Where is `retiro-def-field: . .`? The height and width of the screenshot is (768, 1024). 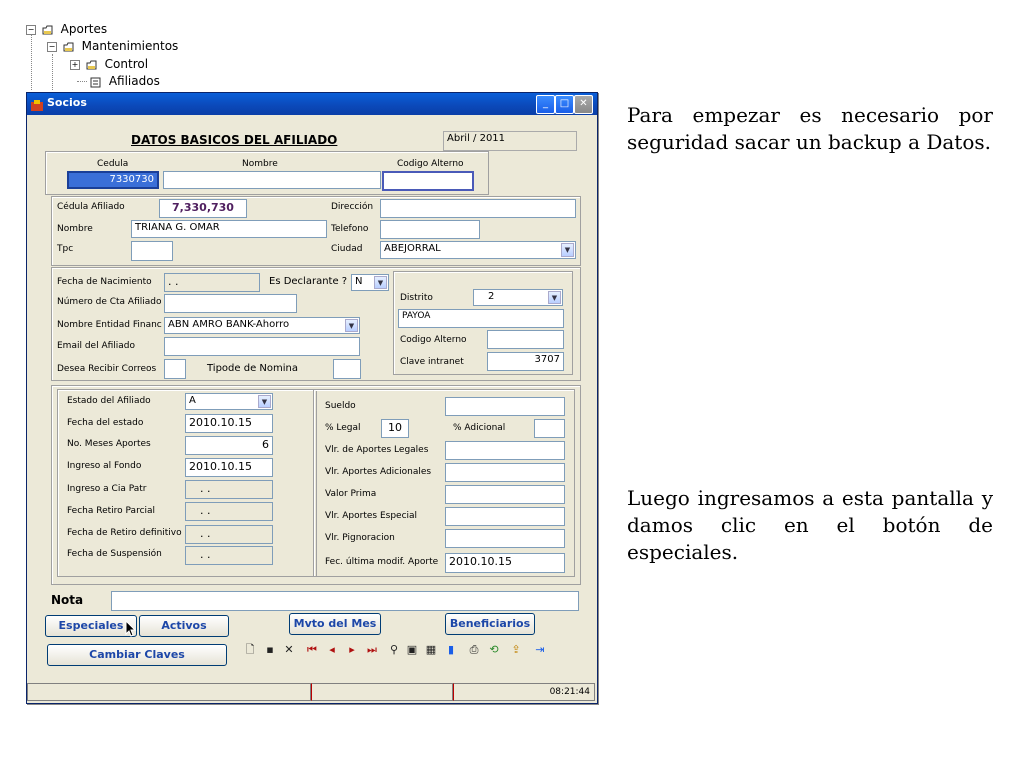
retiro-def-field: . . is located at coordinates (229, 534).